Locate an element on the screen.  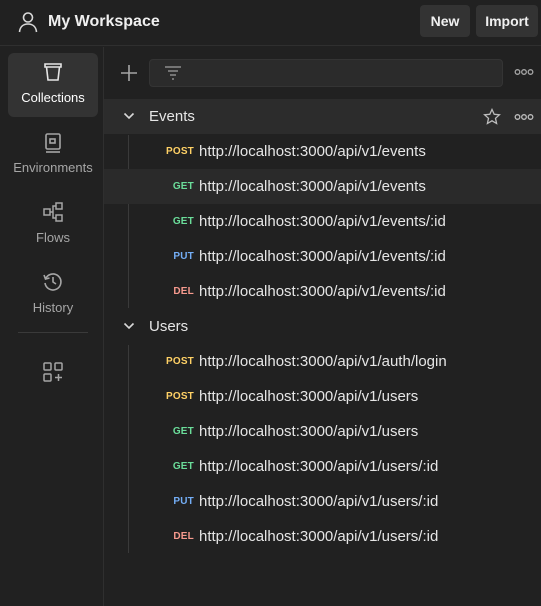
new-button: New is located at coordinates (445, 21).